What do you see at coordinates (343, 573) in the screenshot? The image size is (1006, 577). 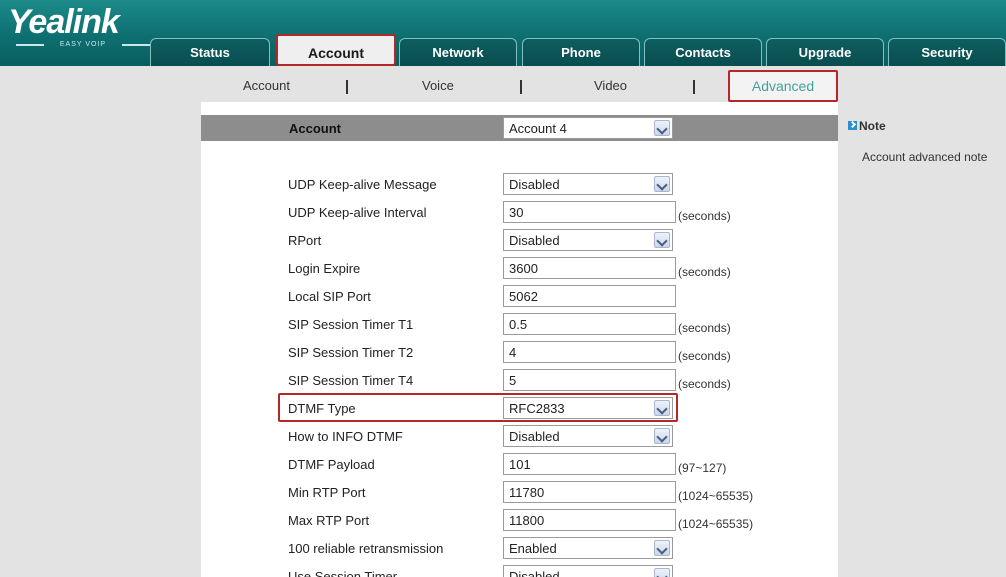 I see `use-session-timer-label: Use Session Timer` at bounding box center [343, 573].